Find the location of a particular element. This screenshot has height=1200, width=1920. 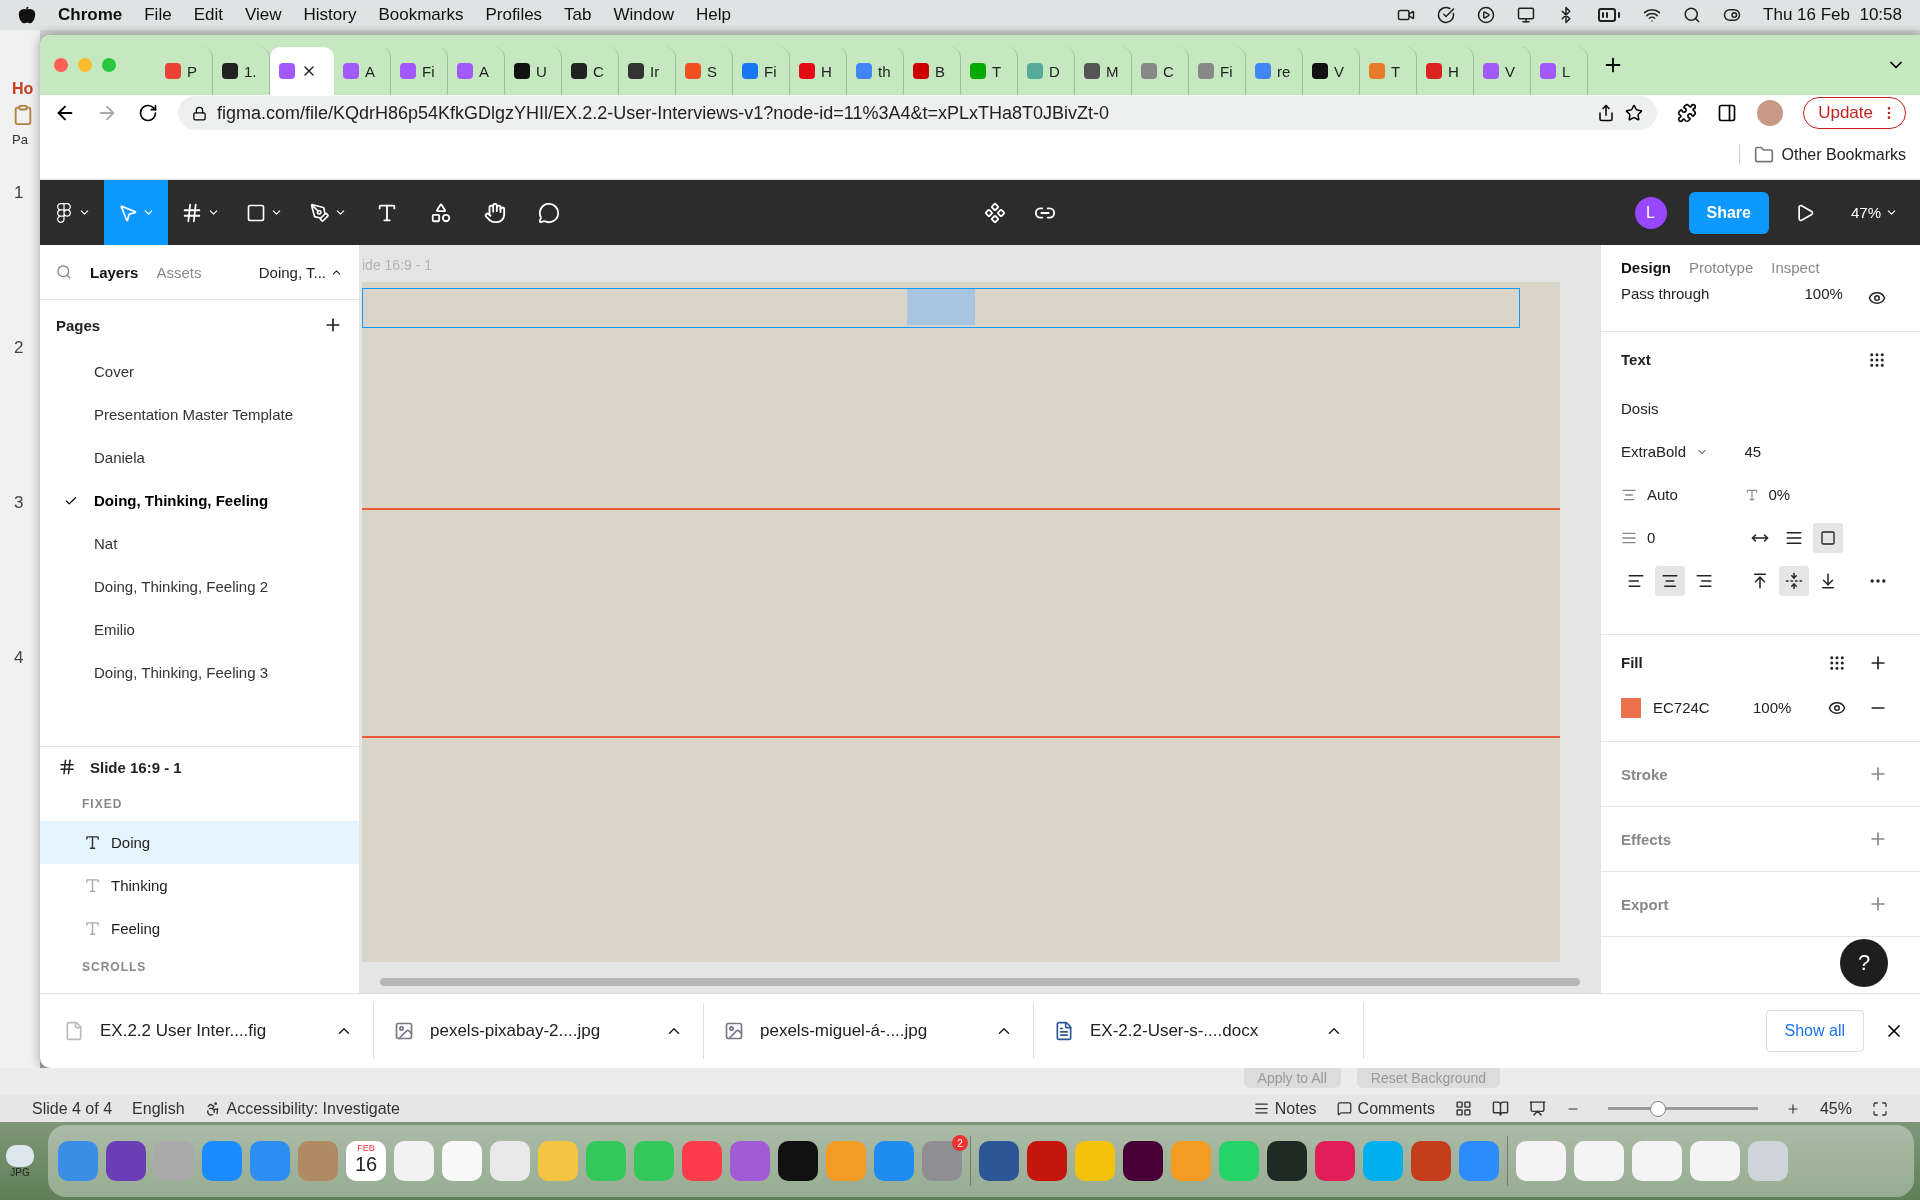

hex-field: EC724C is located at coordinates (1703, 707).